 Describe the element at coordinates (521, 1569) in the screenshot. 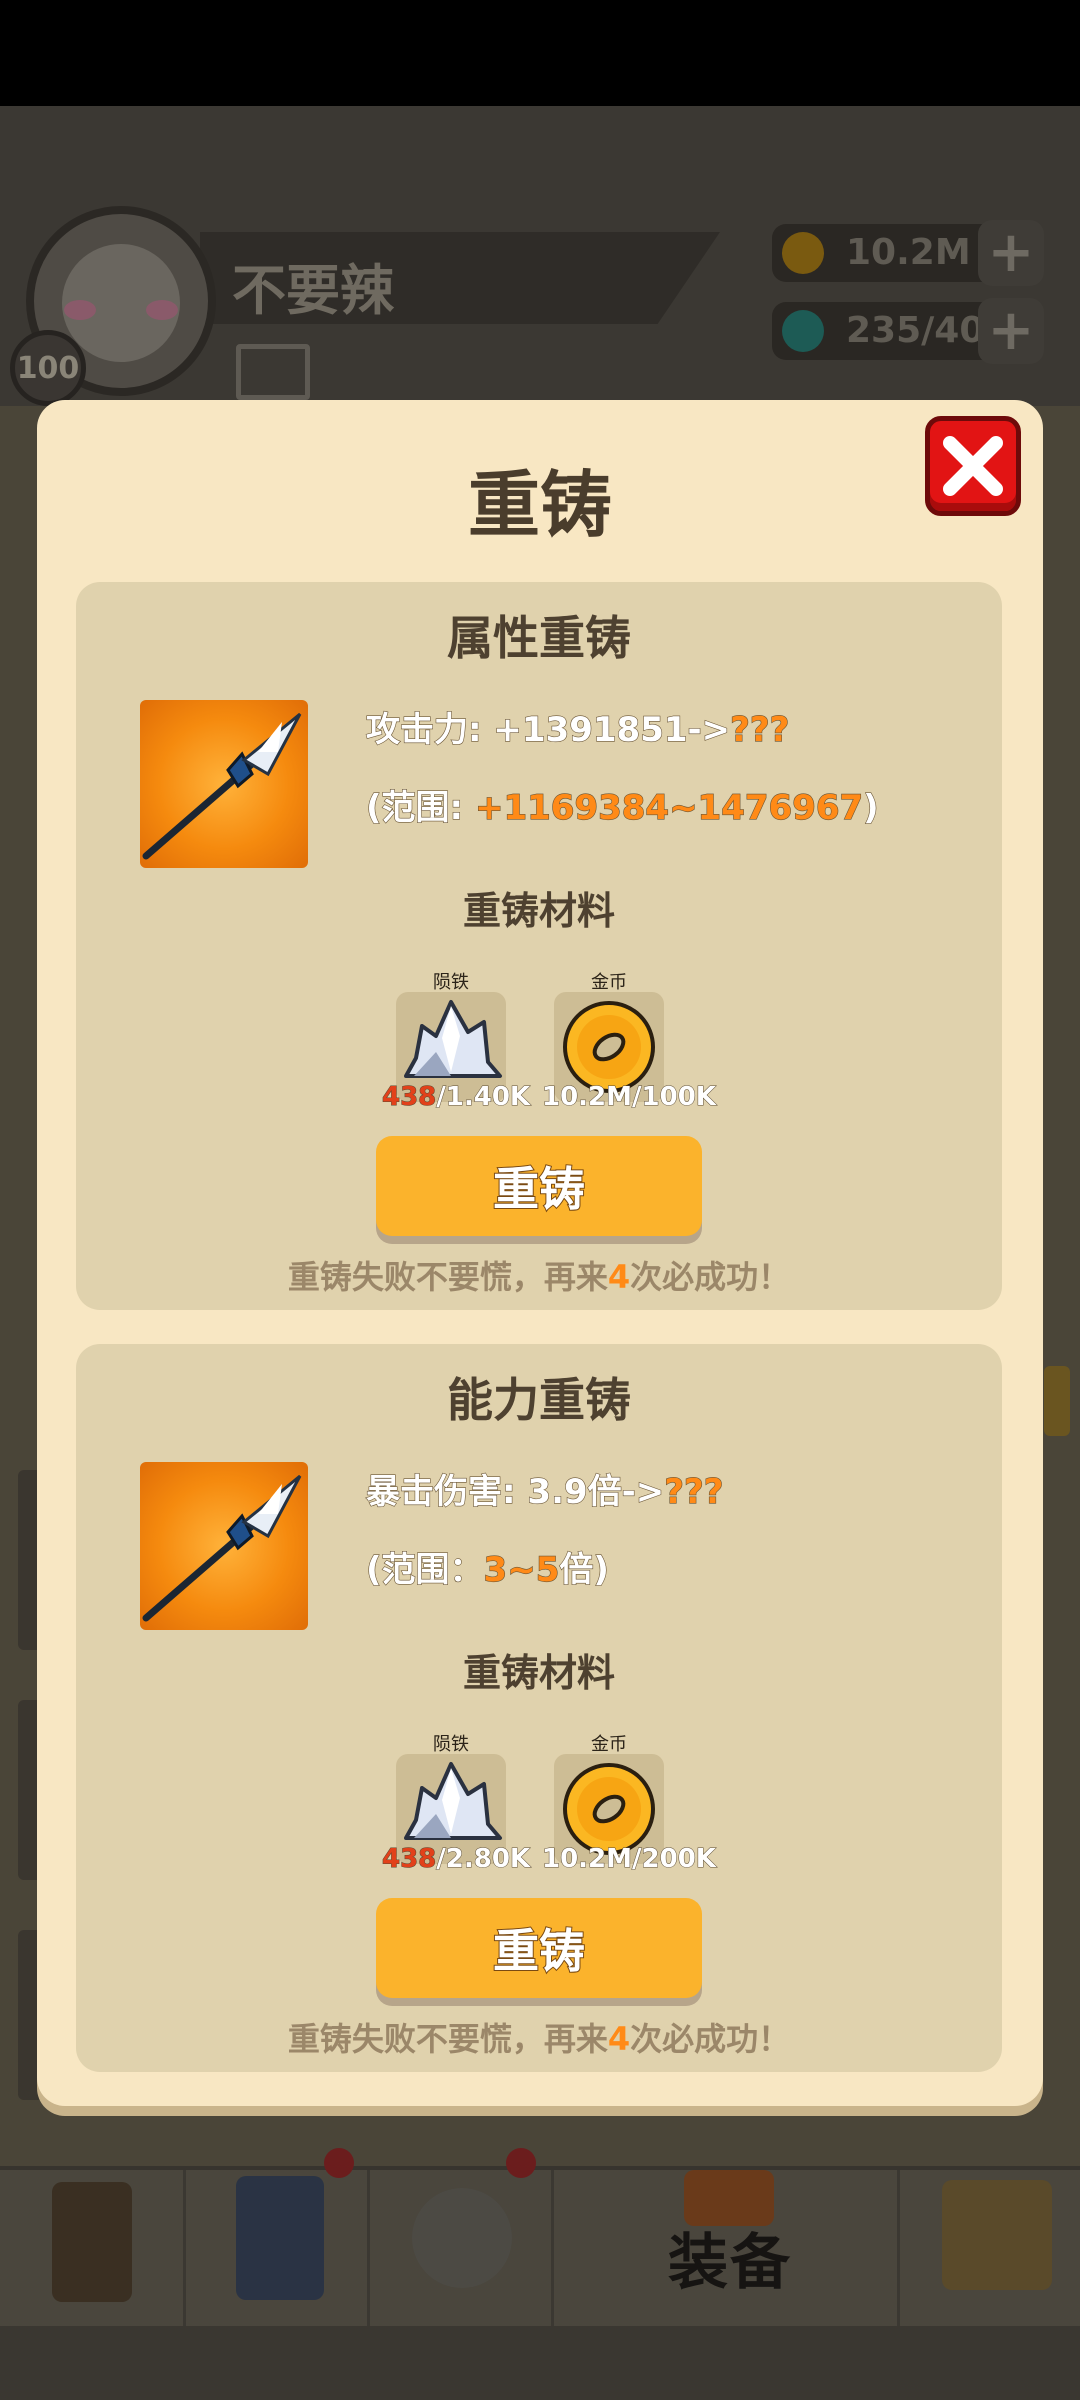

I see `range-value: 3~5` at that location.